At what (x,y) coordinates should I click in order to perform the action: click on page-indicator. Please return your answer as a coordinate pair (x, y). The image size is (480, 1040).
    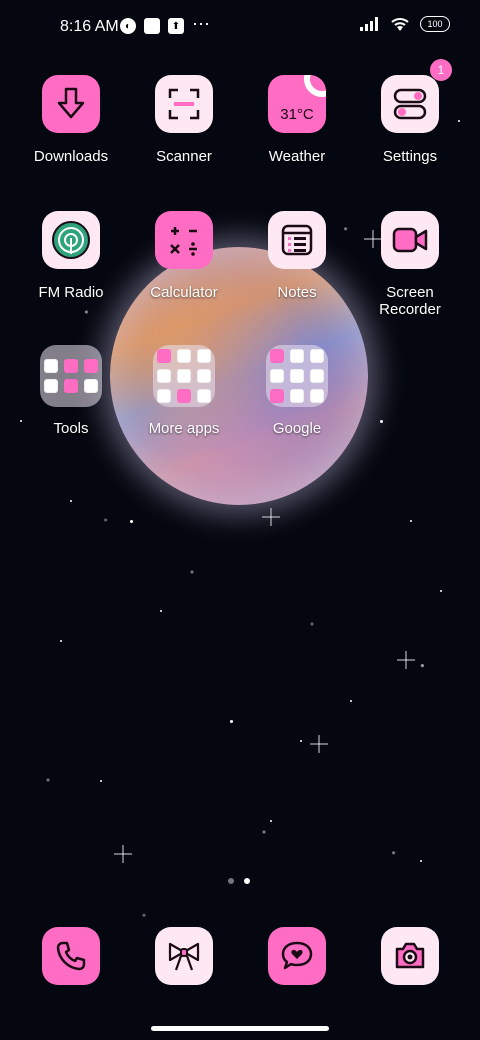
    Looking at the image, I should click on (239, 881).